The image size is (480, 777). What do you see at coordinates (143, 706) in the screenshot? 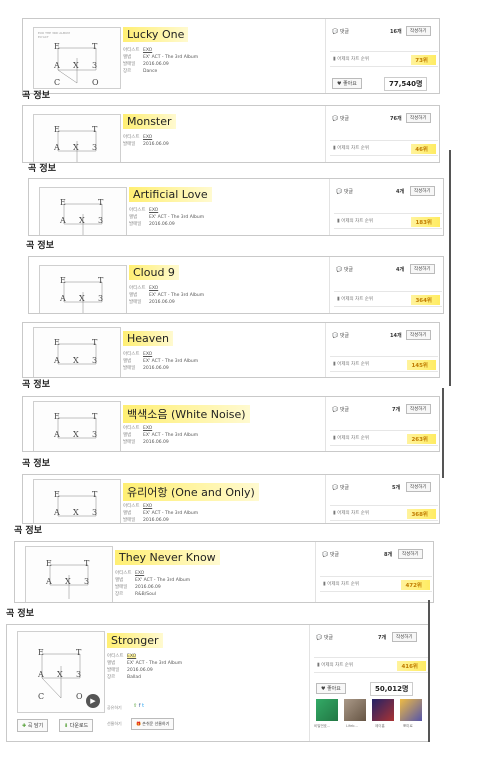
I see `twitter-icon: t` at bounding box center [143, 706].